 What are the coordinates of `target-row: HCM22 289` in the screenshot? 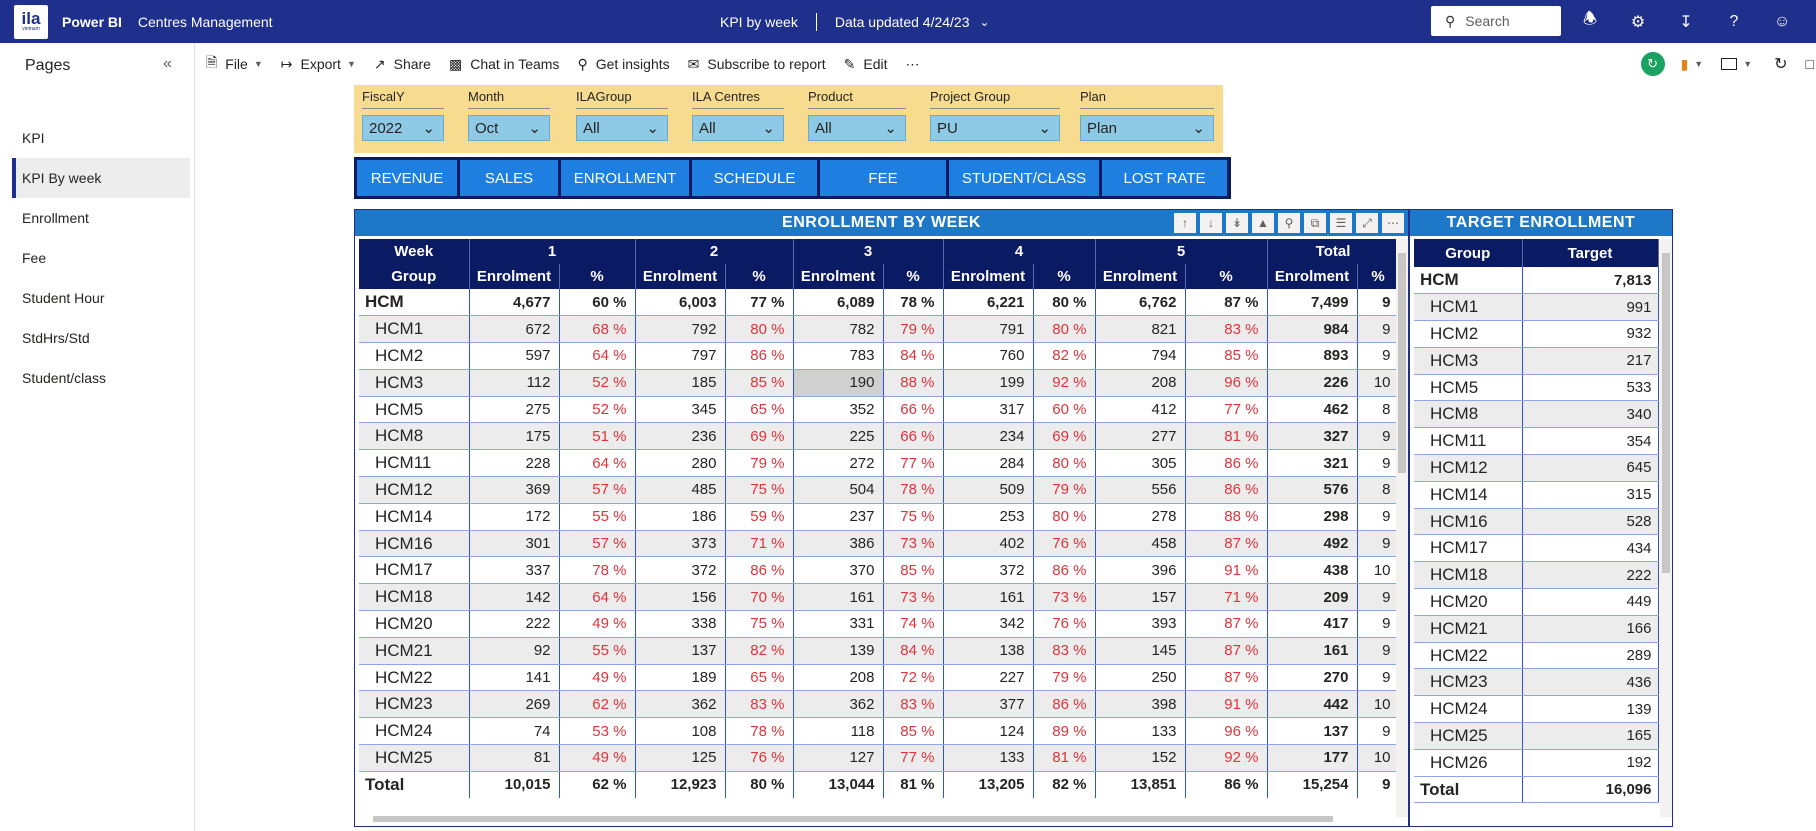 It's located at (1536, 656).